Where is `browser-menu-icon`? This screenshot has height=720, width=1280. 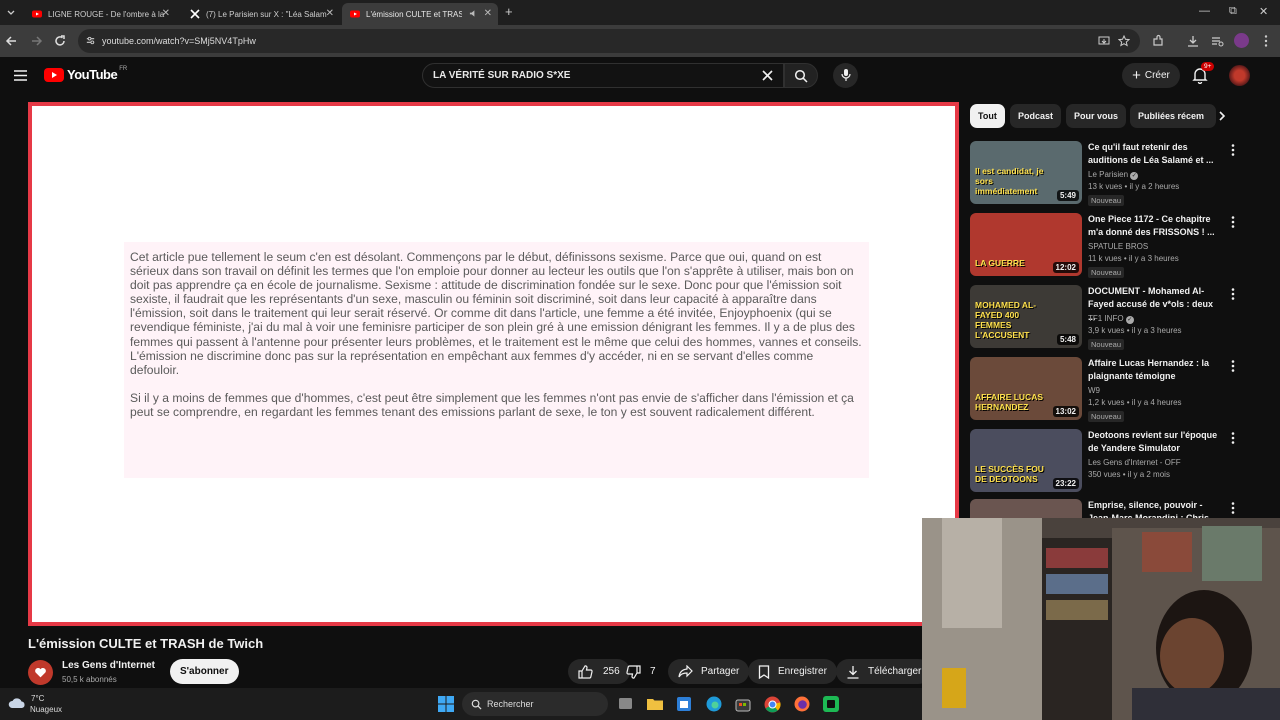
browser-menu-icon is located at coordinates (1266, 41).